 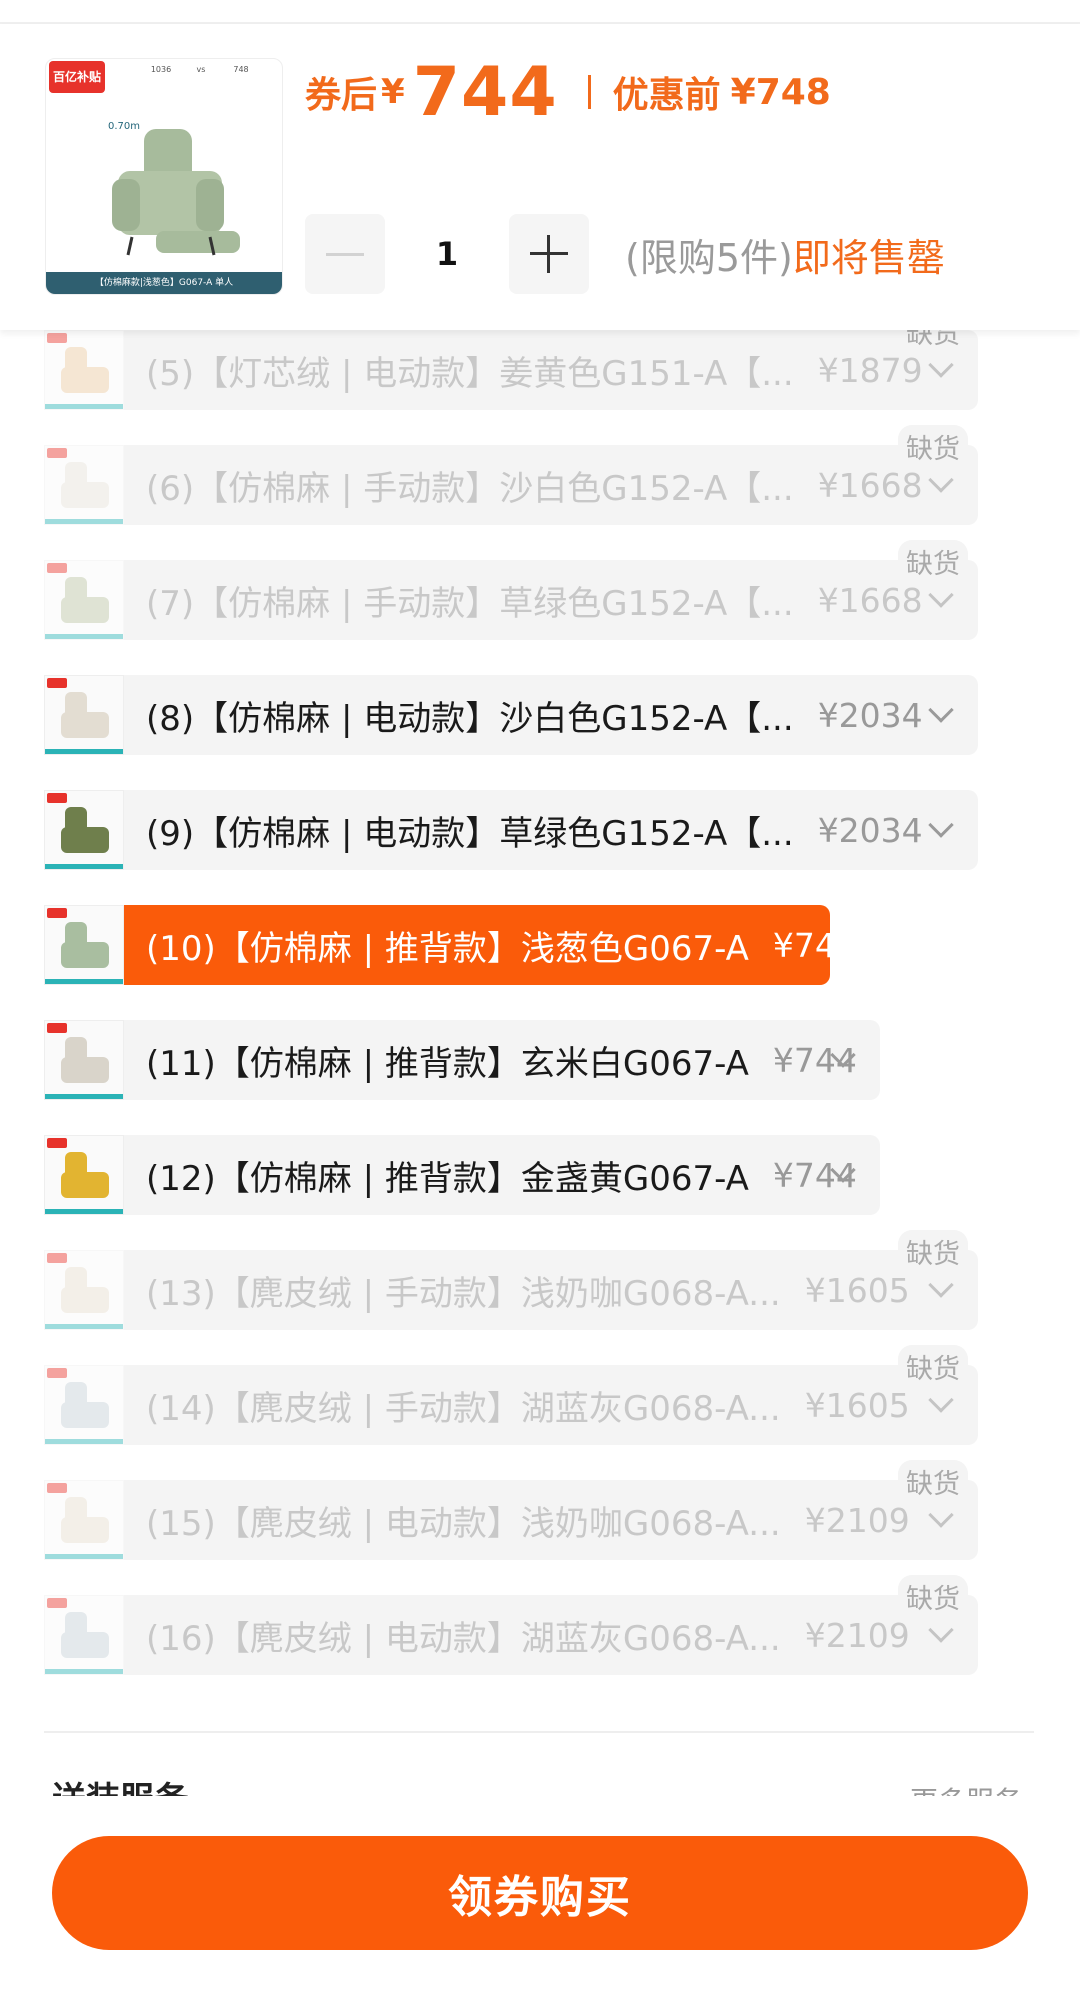 I want to click on sku-option-label: (14)【麂皮绒 | 手动款】湖蓝灰G068-A... ¥1605 缺货, so click(x=551, y=1395).